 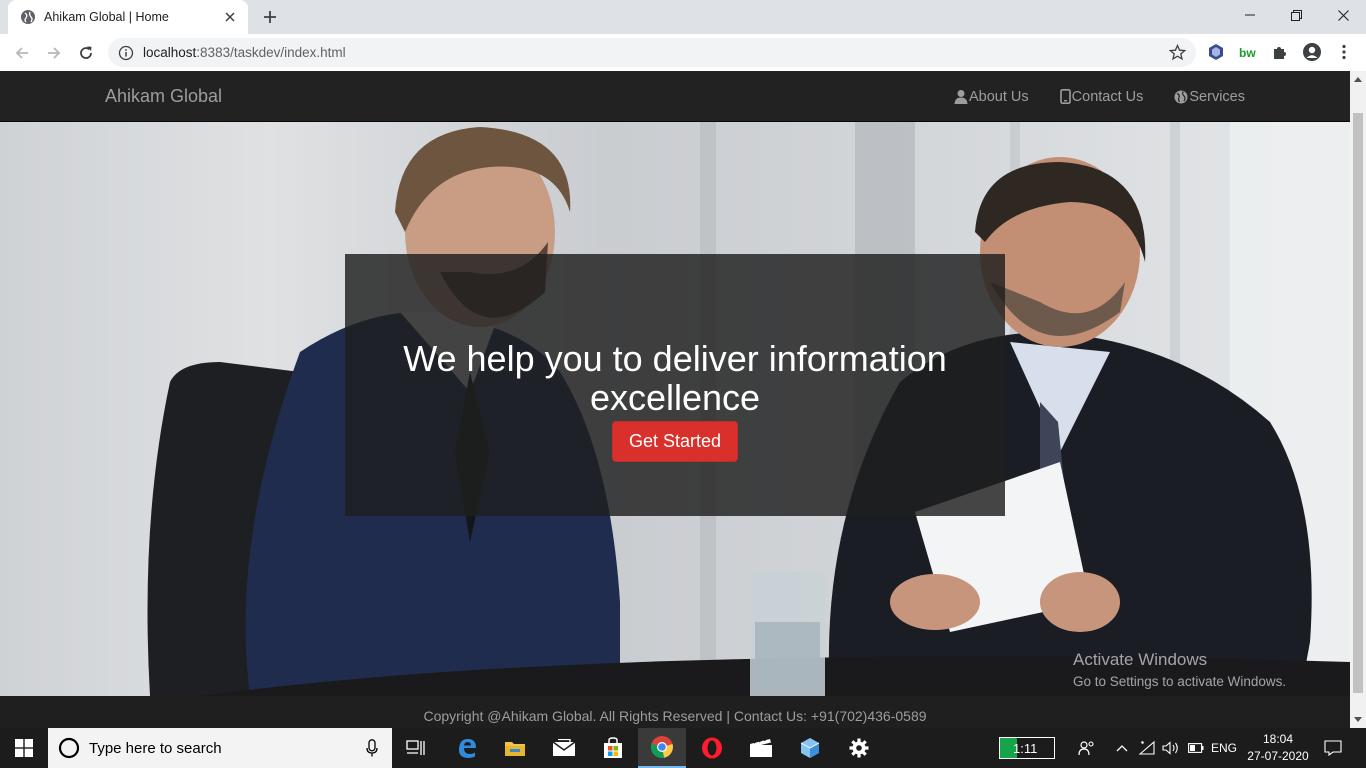 I want to click on scrollbar-thumb, so click(x=1358, y=403).